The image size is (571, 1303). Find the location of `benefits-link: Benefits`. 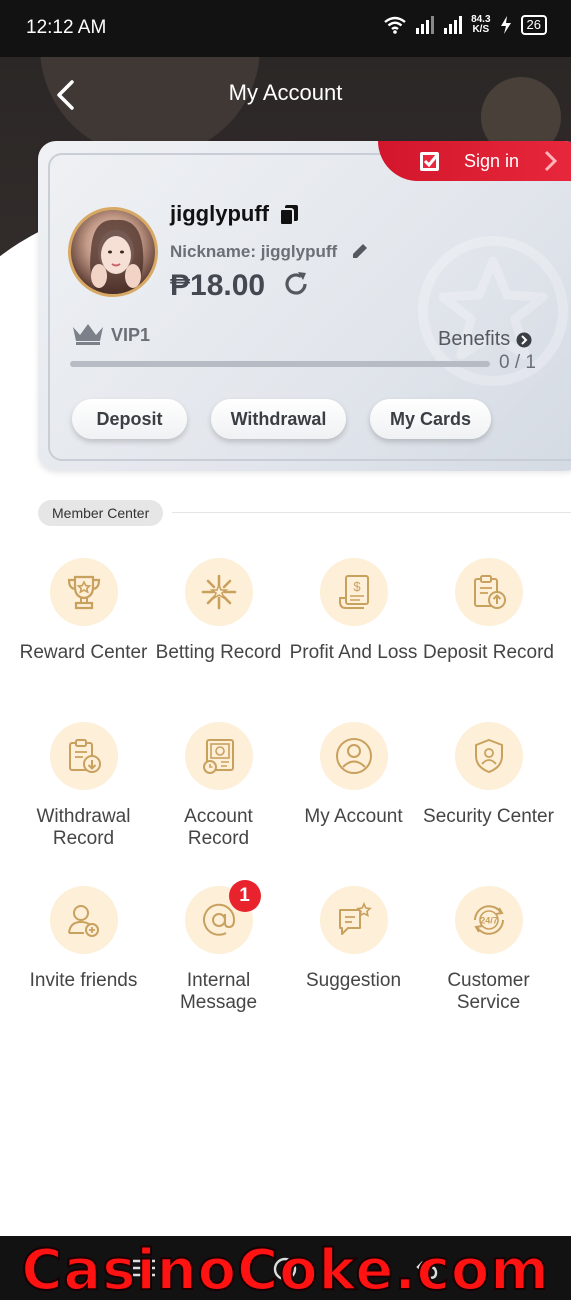

benefits-link: Benefits is located at coordinates (485, 339).